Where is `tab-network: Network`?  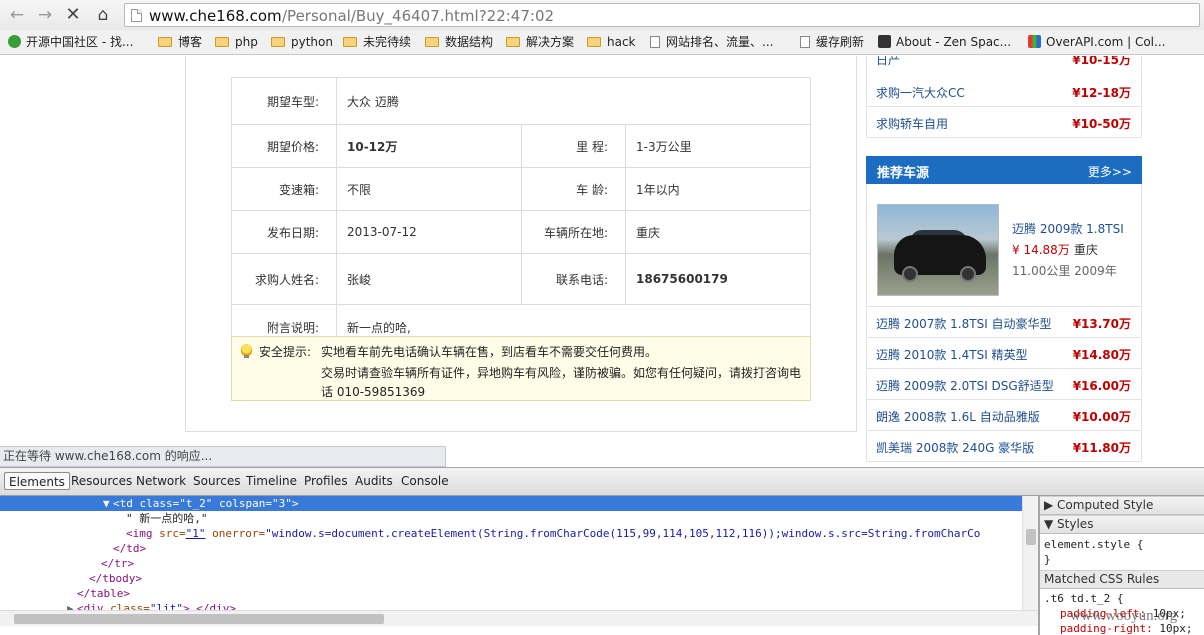 tab-network: Network is located at coordinates (161, 483).